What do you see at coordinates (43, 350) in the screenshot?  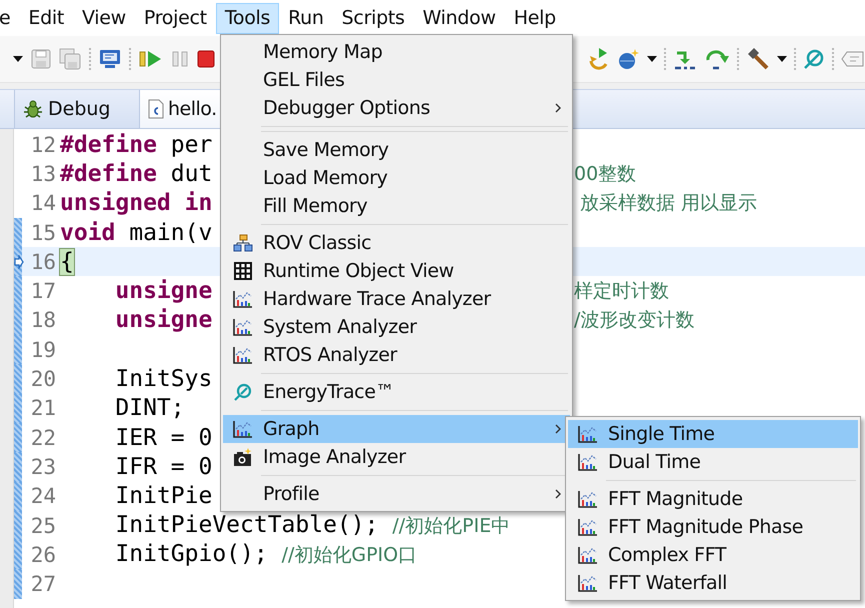 I see `line-number: 19` at bounding box center [43, 350].